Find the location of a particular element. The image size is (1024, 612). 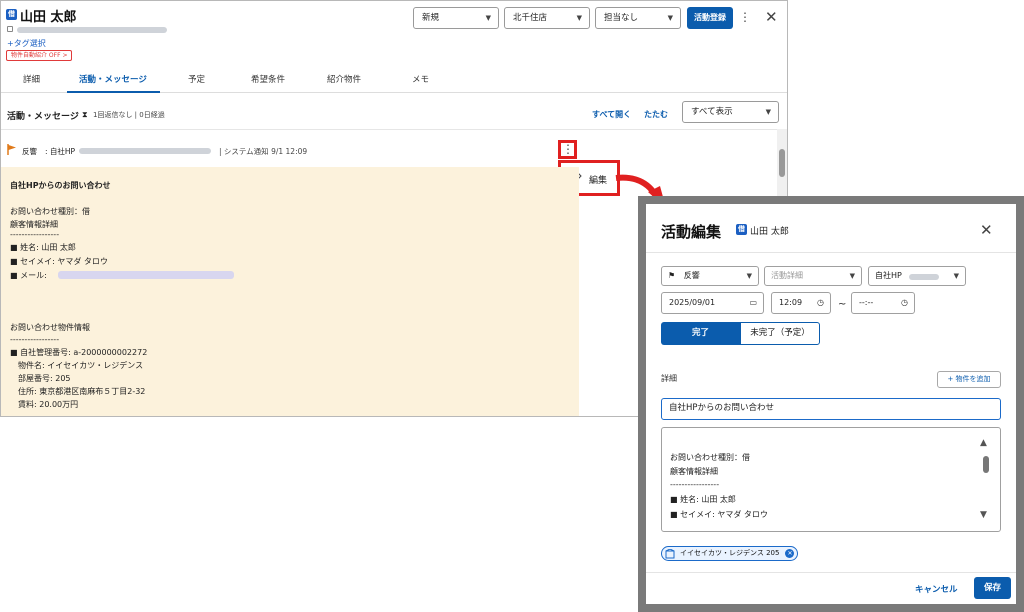

filter-select-value: すべて表示 is located at coordinates (712, 112).